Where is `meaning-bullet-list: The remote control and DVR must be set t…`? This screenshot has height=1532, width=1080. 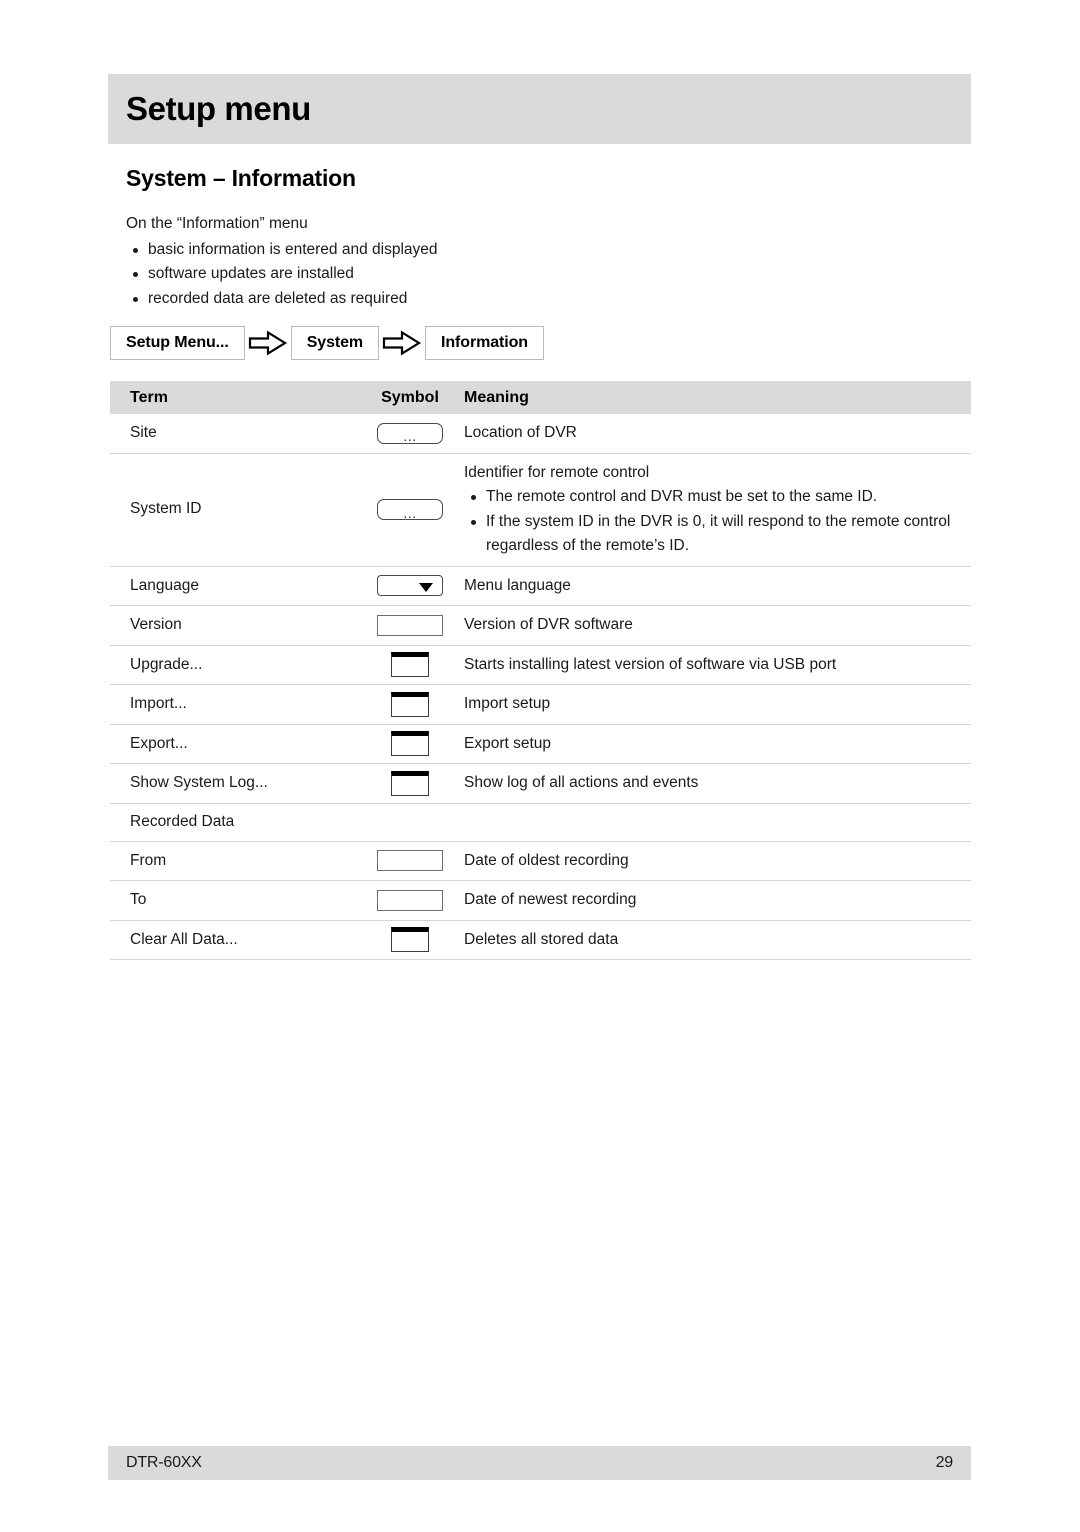
meaning-bullet-list: The remote control and DVR must be set t… is located at coordinates (717, 522).